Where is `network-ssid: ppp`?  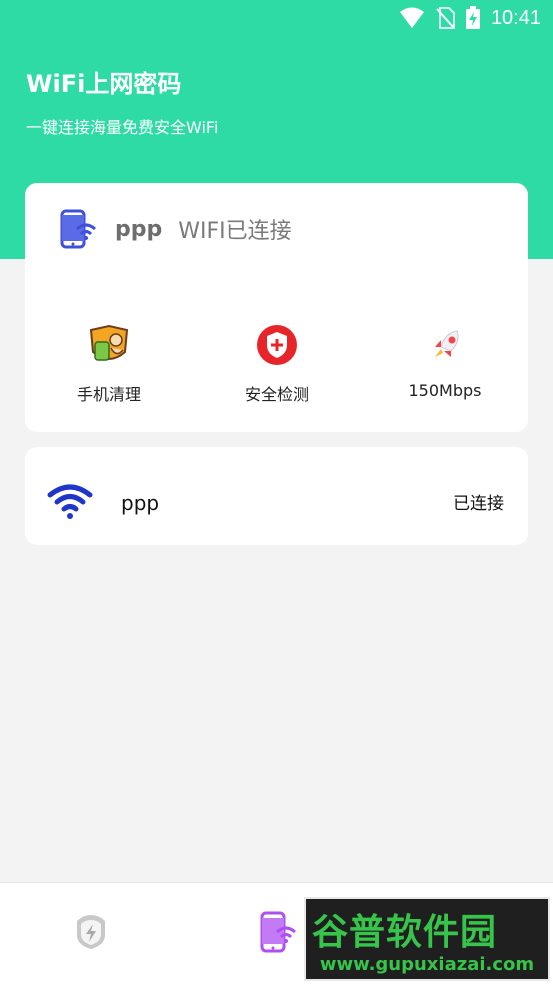
network-ssid: ppp is located at coordinates (140, 503).